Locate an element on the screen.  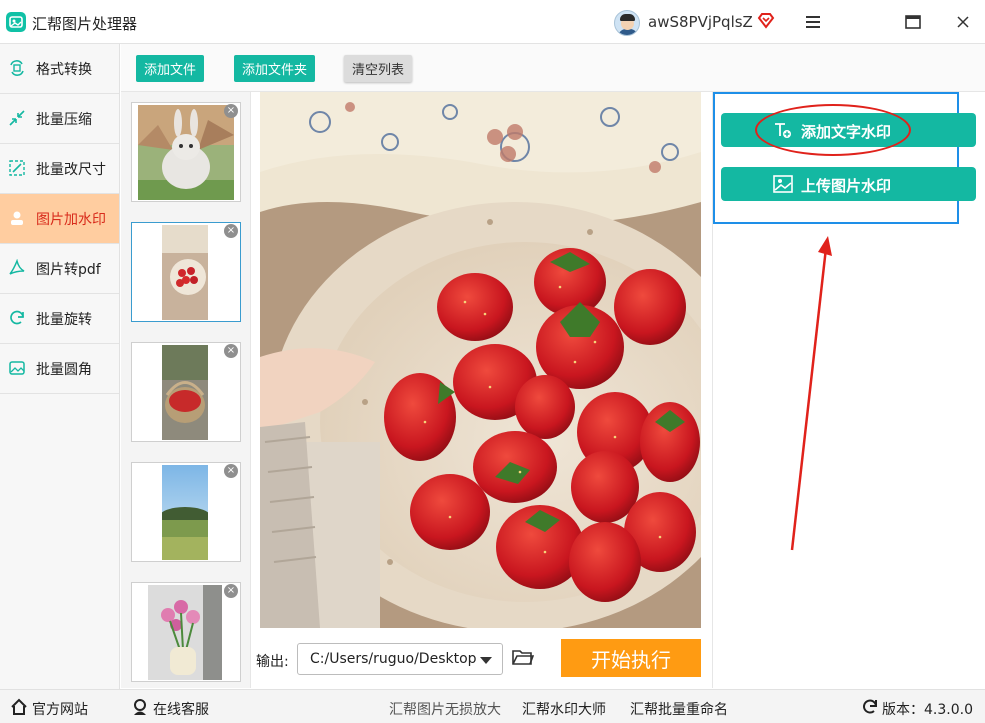
username: awS8PVjPqlsZ is located at coordinates (700, 22).